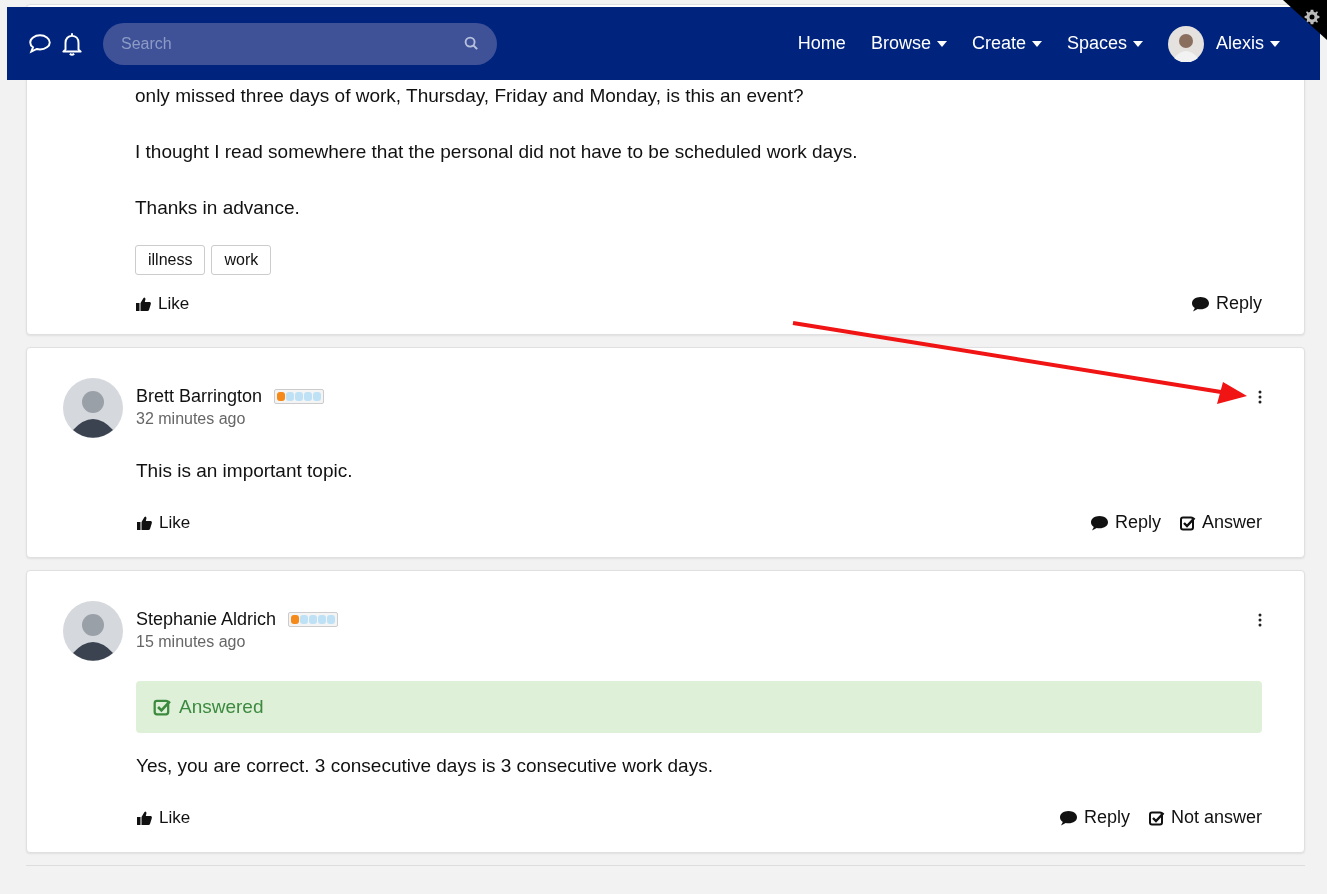 The width and height of the screenshot is (1327, 894). What do you see at coordinates (497, 152) in the screenshot?
I see `post-text: I thought I read somewhere that the personal did not have to be scheduled work days.` at bounding box center [497, 152].